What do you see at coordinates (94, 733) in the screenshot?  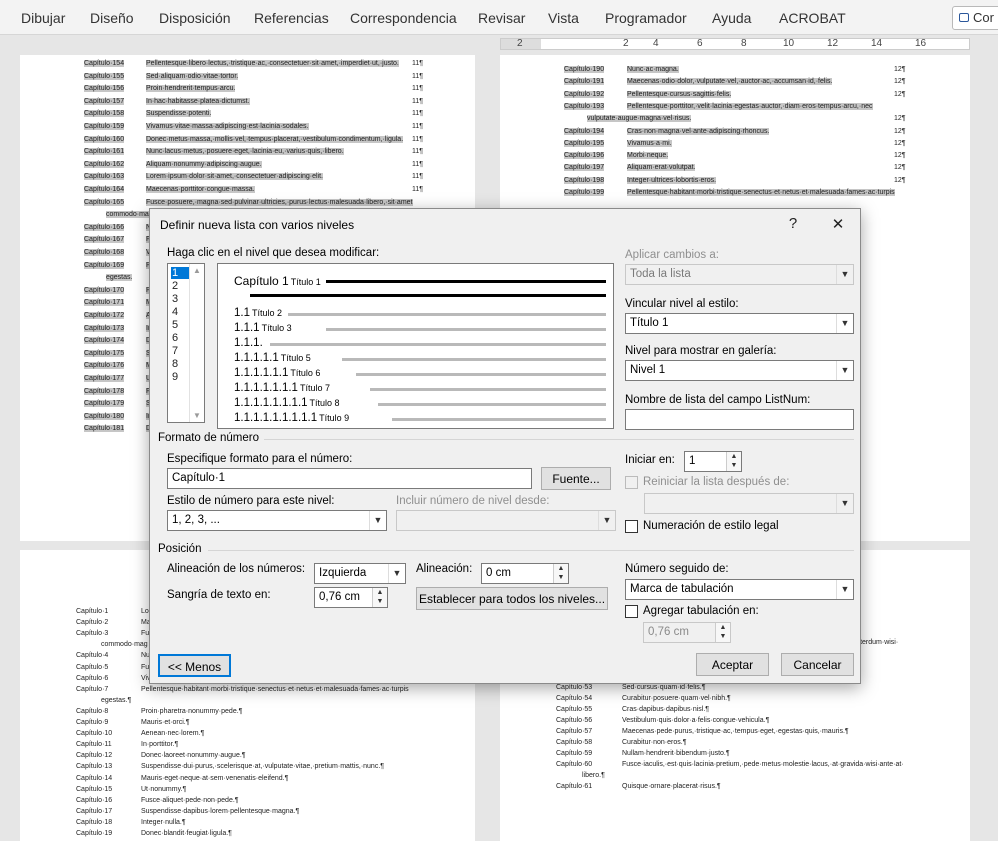 I see `toc-entry: Capítulo·10` at bounding box center [94, 733].